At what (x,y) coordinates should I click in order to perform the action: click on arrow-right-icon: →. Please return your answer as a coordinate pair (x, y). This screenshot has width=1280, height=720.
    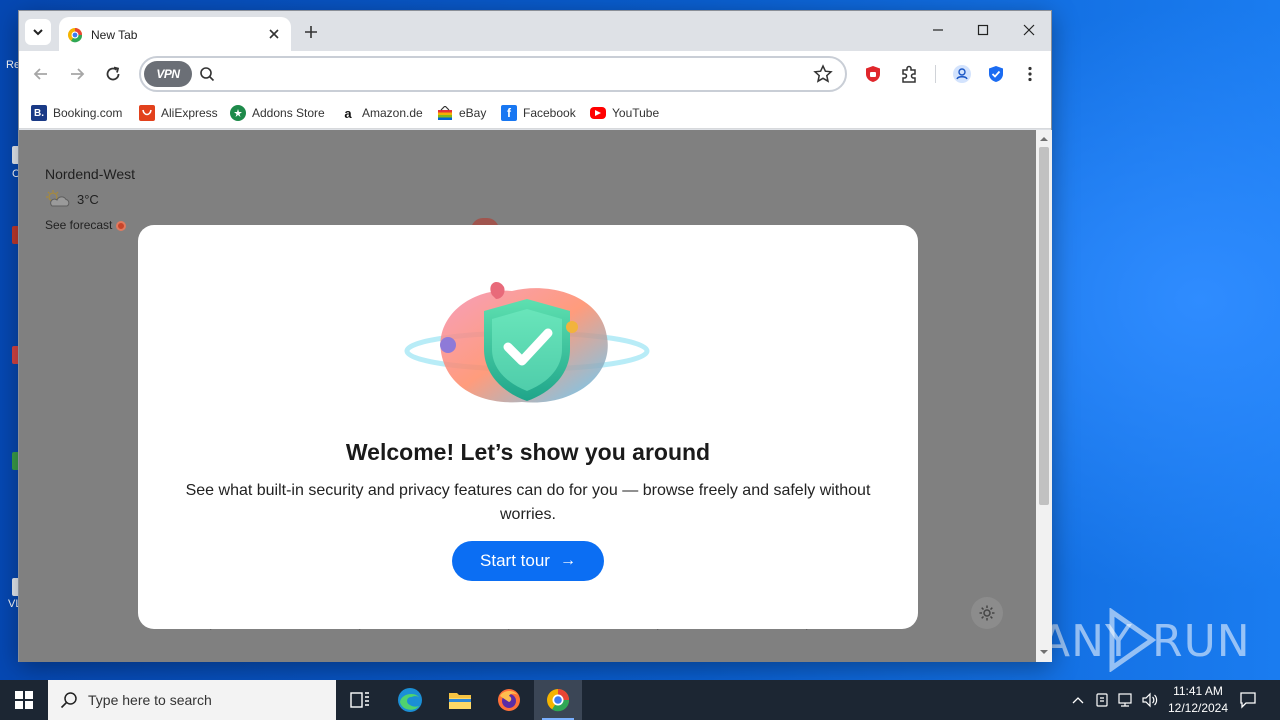
    Looking at the image, I should click on (567, 560).